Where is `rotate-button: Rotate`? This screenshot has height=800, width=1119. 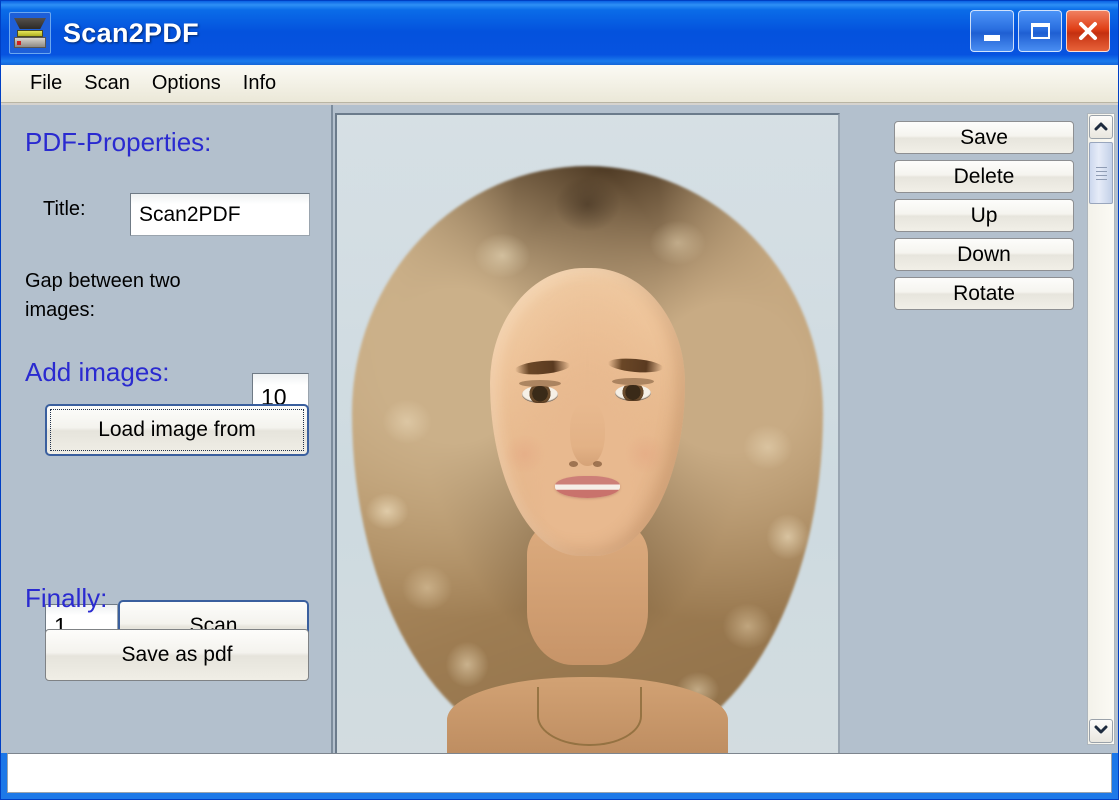 rotate-button: Rotate is located at coordinates (984, 293).